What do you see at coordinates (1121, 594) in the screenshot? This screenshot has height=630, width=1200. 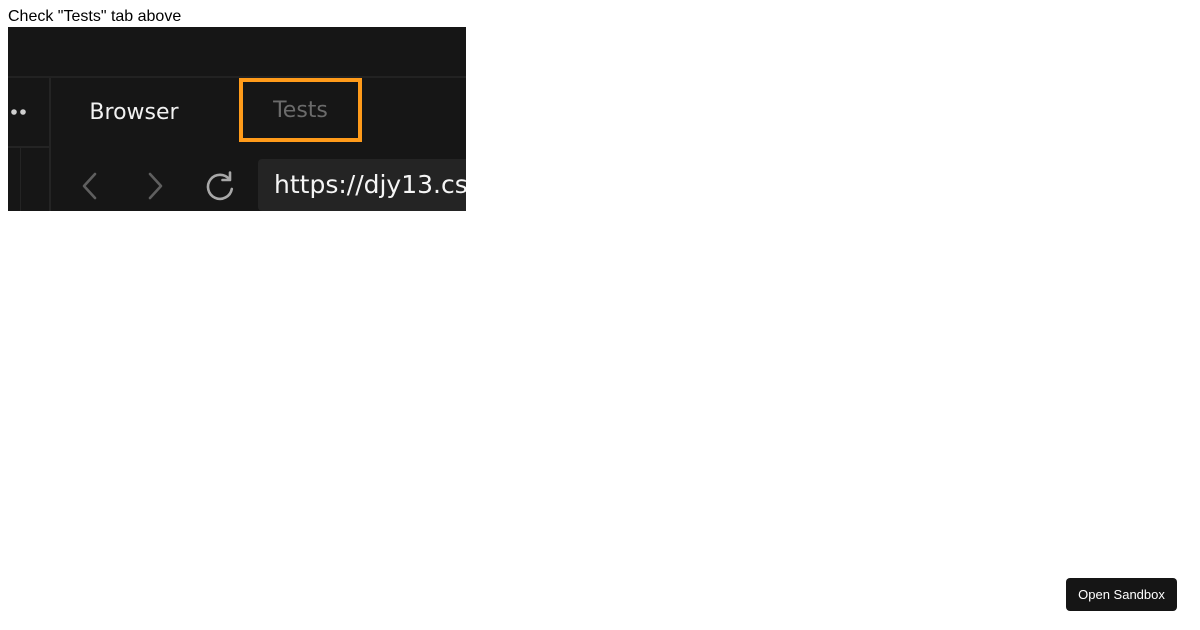 I see `open-sandbox-button: Open Sandbox` at bounding box center [1121, 594].